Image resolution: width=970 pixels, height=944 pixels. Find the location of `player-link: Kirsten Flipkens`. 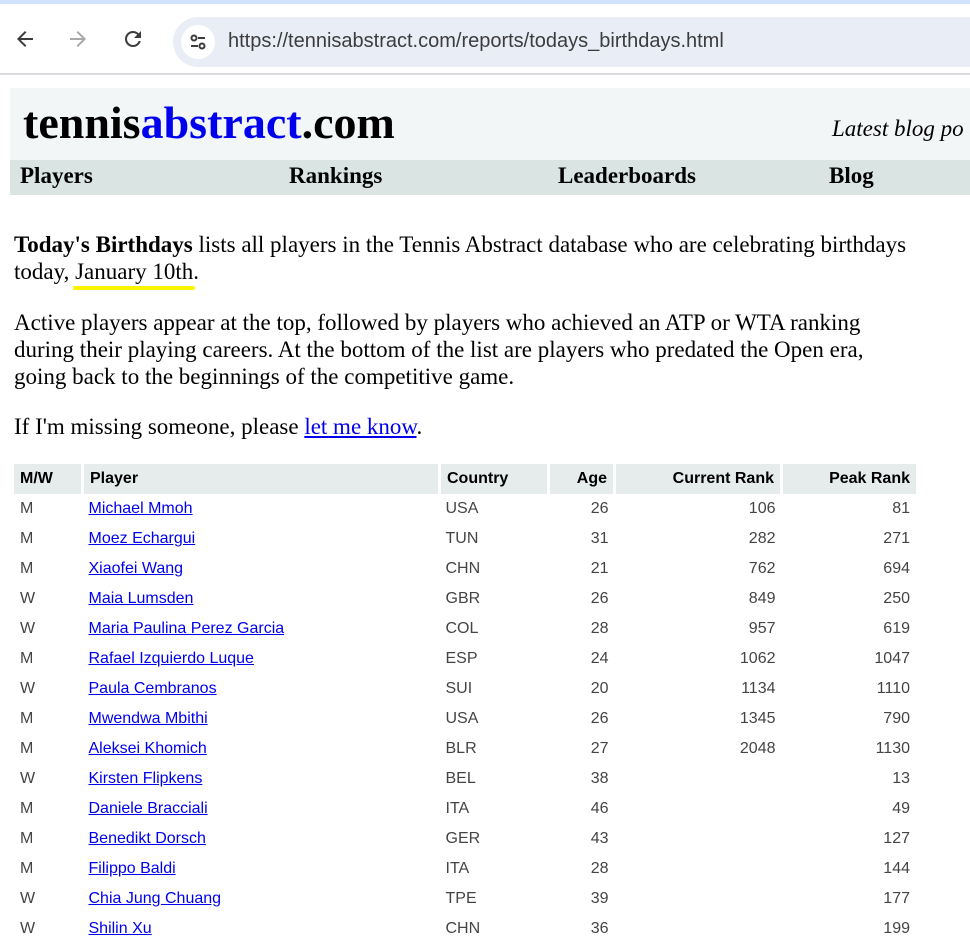

player-link: Kirsten Flipkens is located at coordinates (146, 778).